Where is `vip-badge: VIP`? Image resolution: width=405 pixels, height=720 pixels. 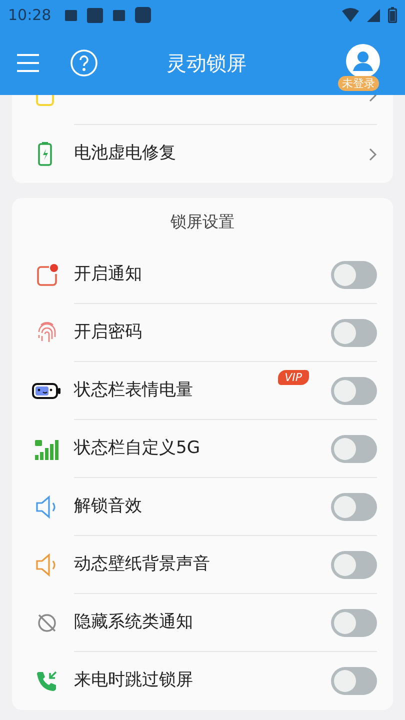
vip-badge: VIP is located at coordinates (293, 377).